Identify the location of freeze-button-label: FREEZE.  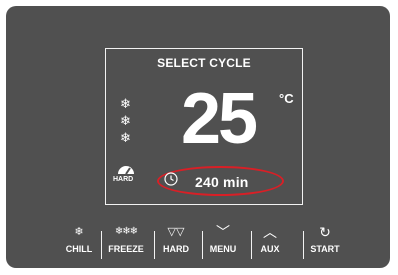
(126, 249).